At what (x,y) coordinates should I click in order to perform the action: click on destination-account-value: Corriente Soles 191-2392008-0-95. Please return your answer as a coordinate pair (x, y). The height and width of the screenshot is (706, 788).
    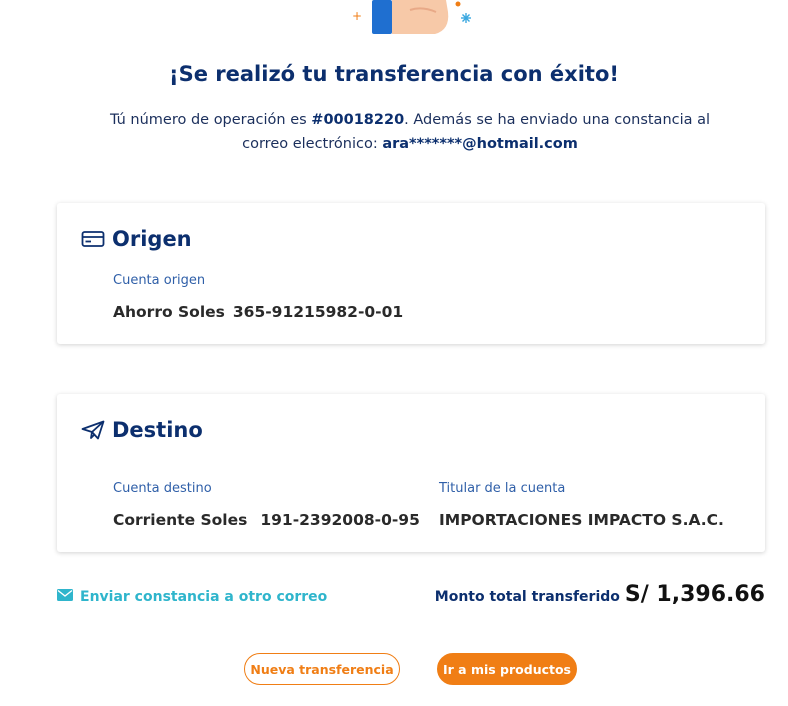
    Looking at the image, I should click on (266, 520).